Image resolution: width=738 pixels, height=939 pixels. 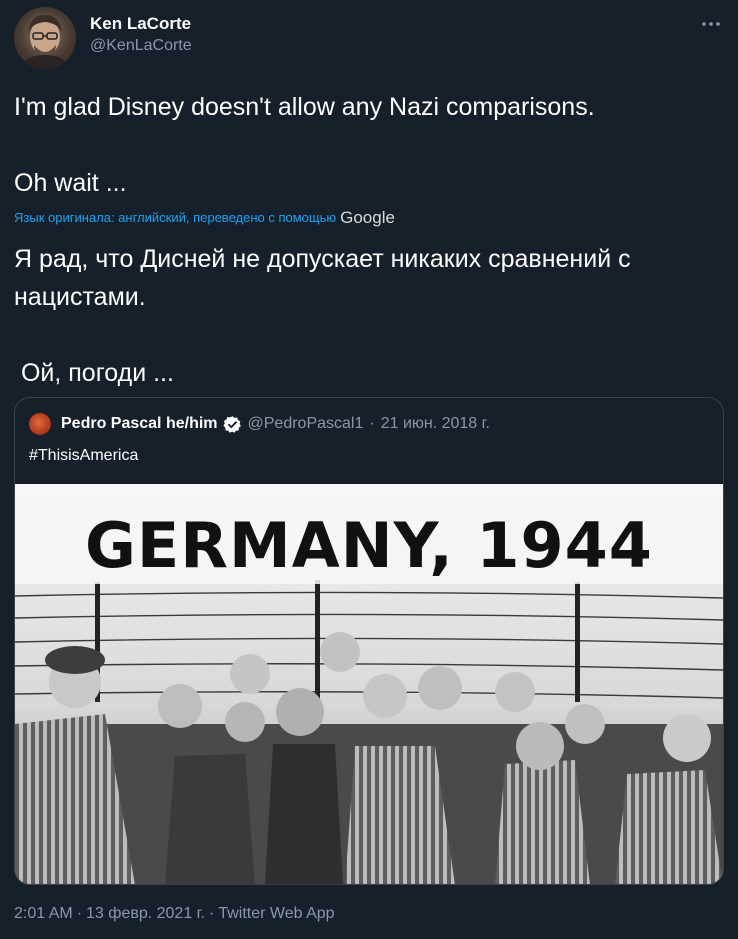 I want to click on tweet-date: 13 февр. 2021 г., so click(x=145, y=913).